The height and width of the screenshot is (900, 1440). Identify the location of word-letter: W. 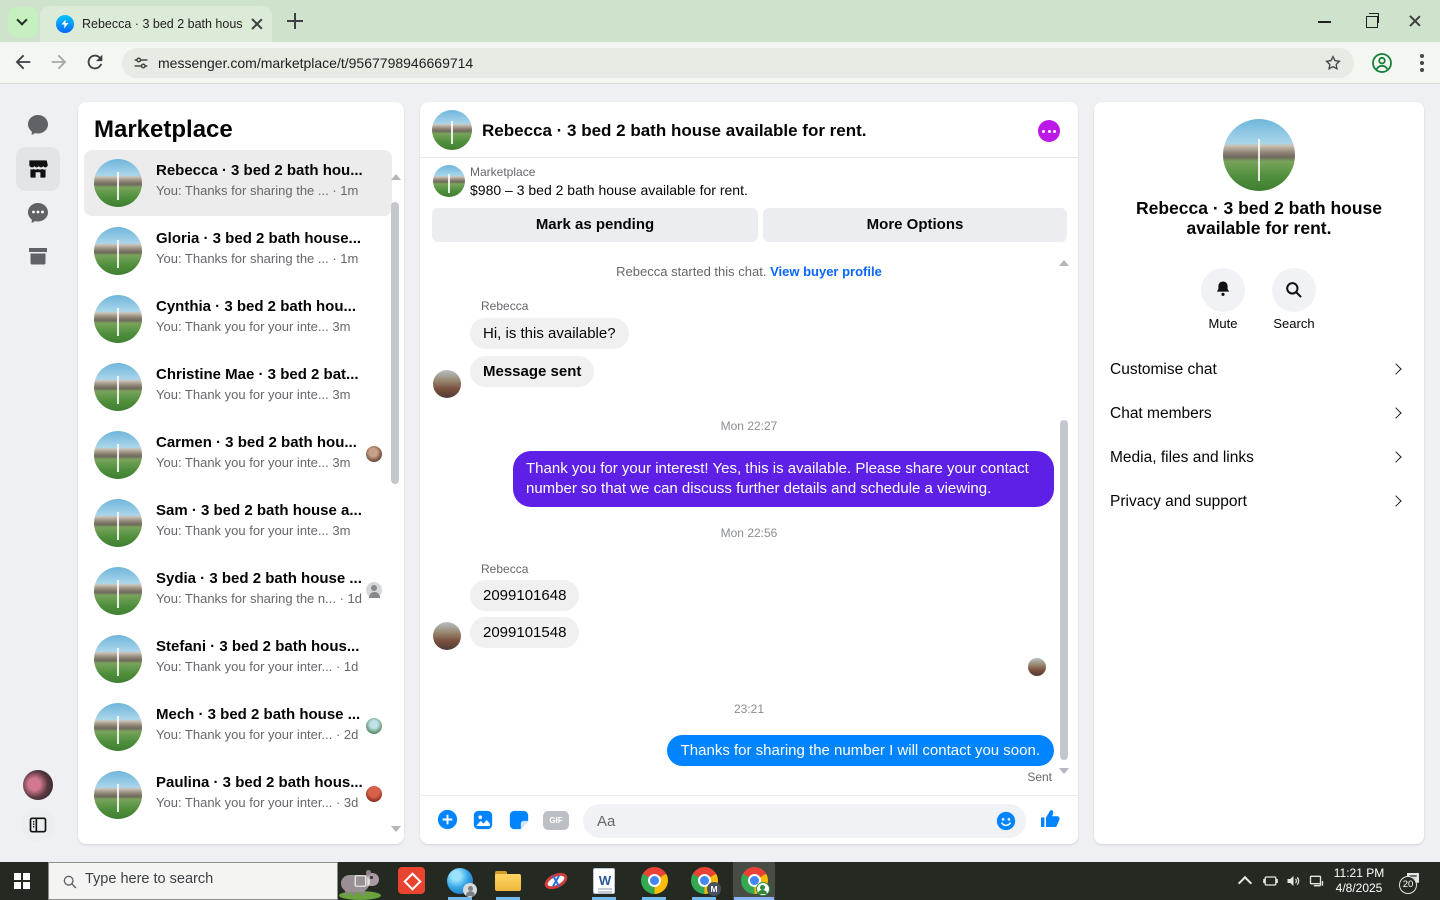
(605, 880).